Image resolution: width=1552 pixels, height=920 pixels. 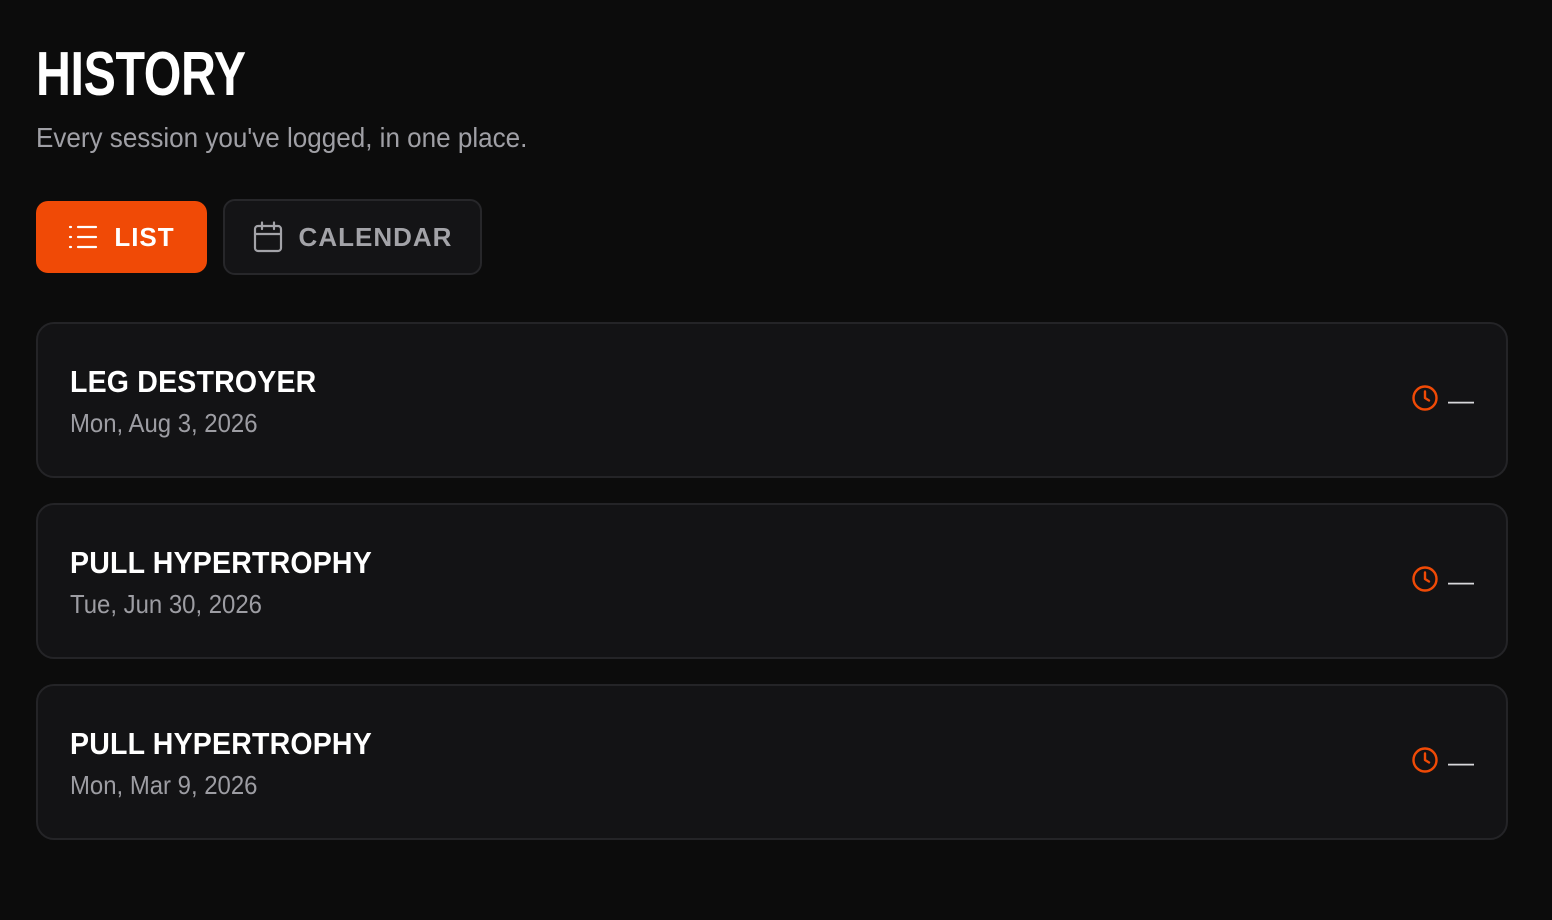 What do you see at coordinates (375, 236) in the screenshot?
I see `calendar-view-label: CALENDAR` at bounding box center [375, 236].